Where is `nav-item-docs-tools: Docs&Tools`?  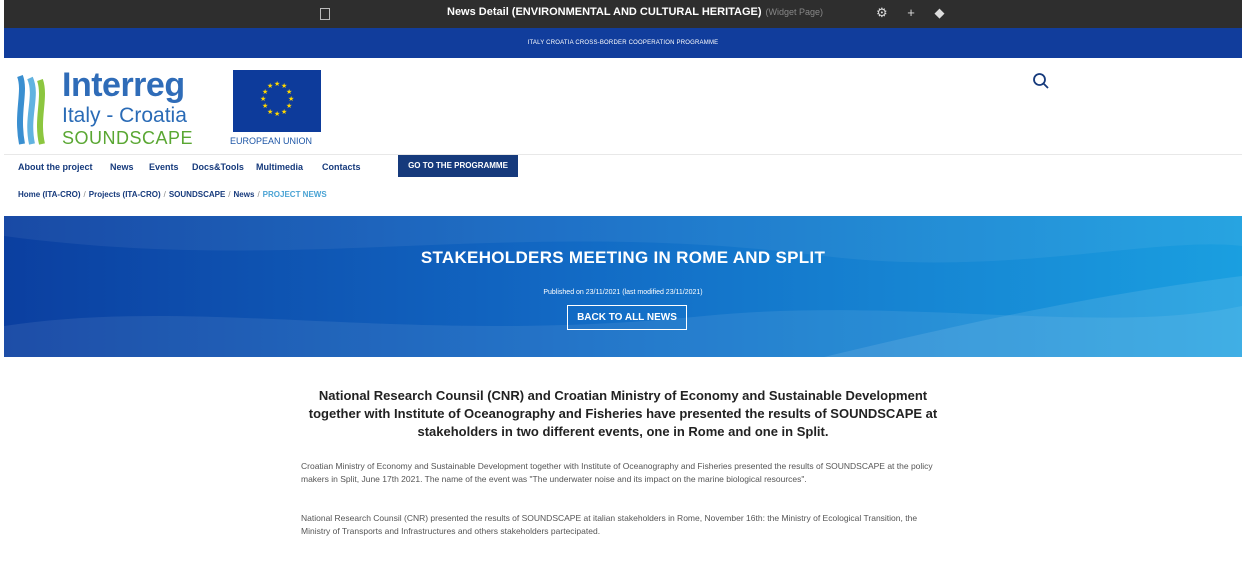 nav-item-docs-tools: Docs&Tools is located at coordinates (218, 167).